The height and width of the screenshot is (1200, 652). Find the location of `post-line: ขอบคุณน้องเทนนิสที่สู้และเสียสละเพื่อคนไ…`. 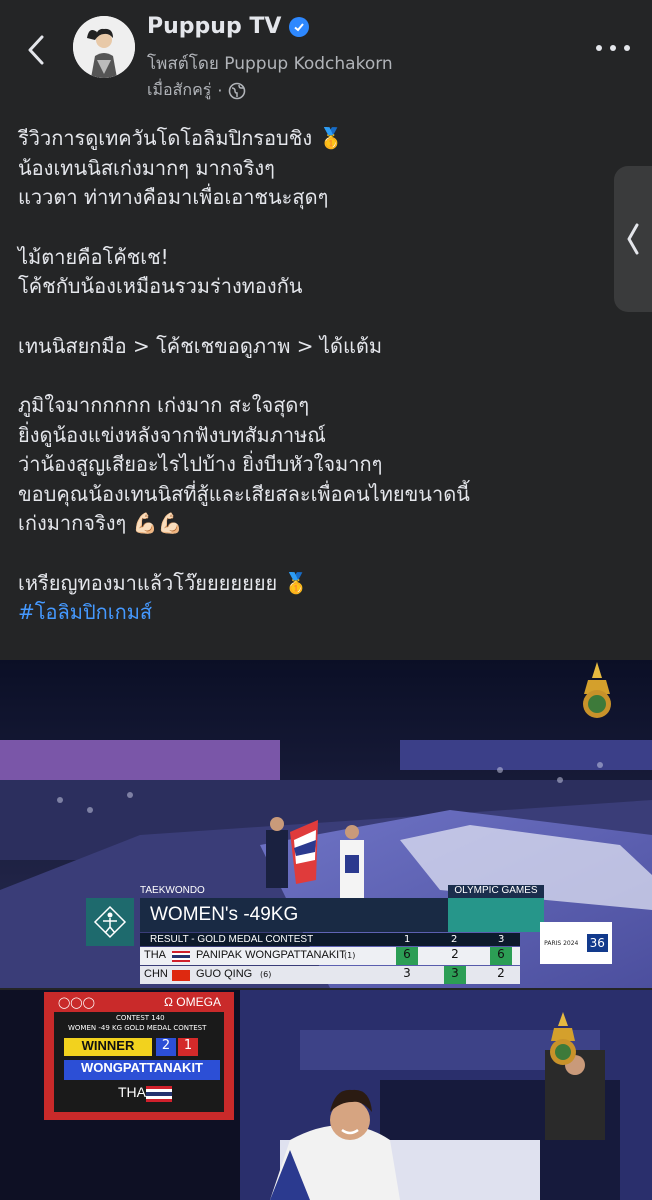

post-line: ขอบคุณน้องเทนนิสที่สู้และเสียสละเพื่อคนไ… is located at coordinates (244, 493).